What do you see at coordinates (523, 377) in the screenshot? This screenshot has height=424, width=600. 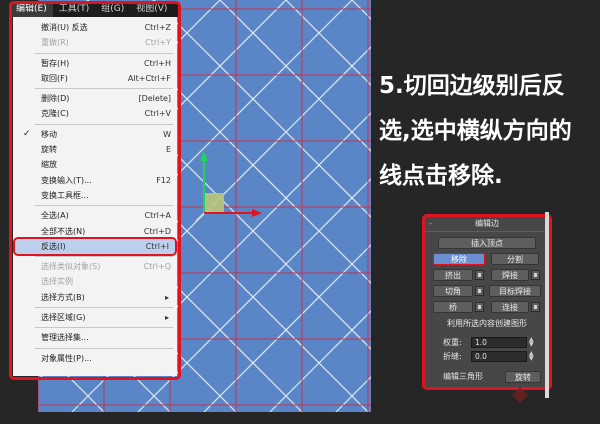 I see `turn-button: 旋转` at bounding box center [523, 377].